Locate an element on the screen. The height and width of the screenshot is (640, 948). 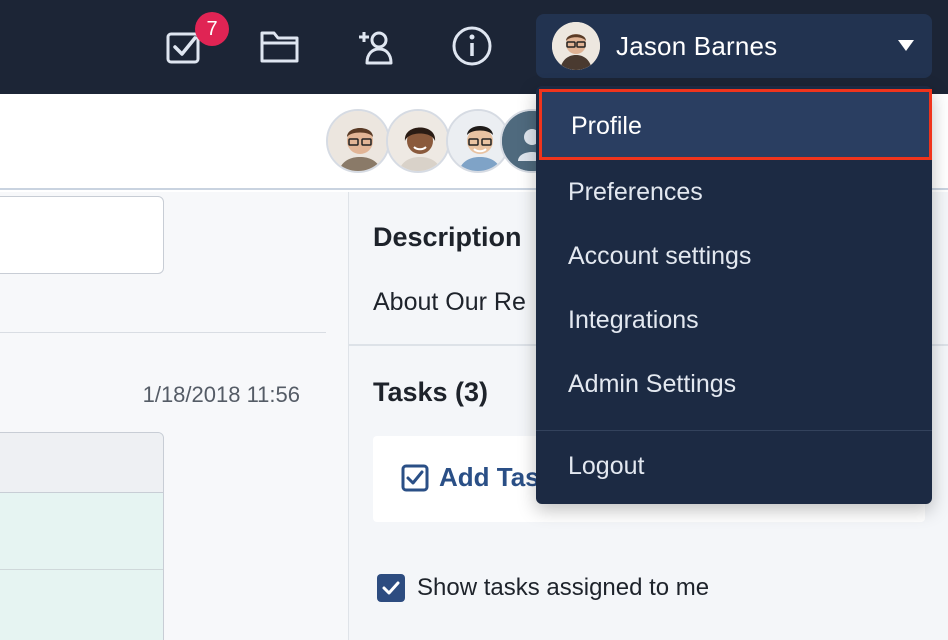
top-navigation-bar: 7 is located at coordinates (474, 47).